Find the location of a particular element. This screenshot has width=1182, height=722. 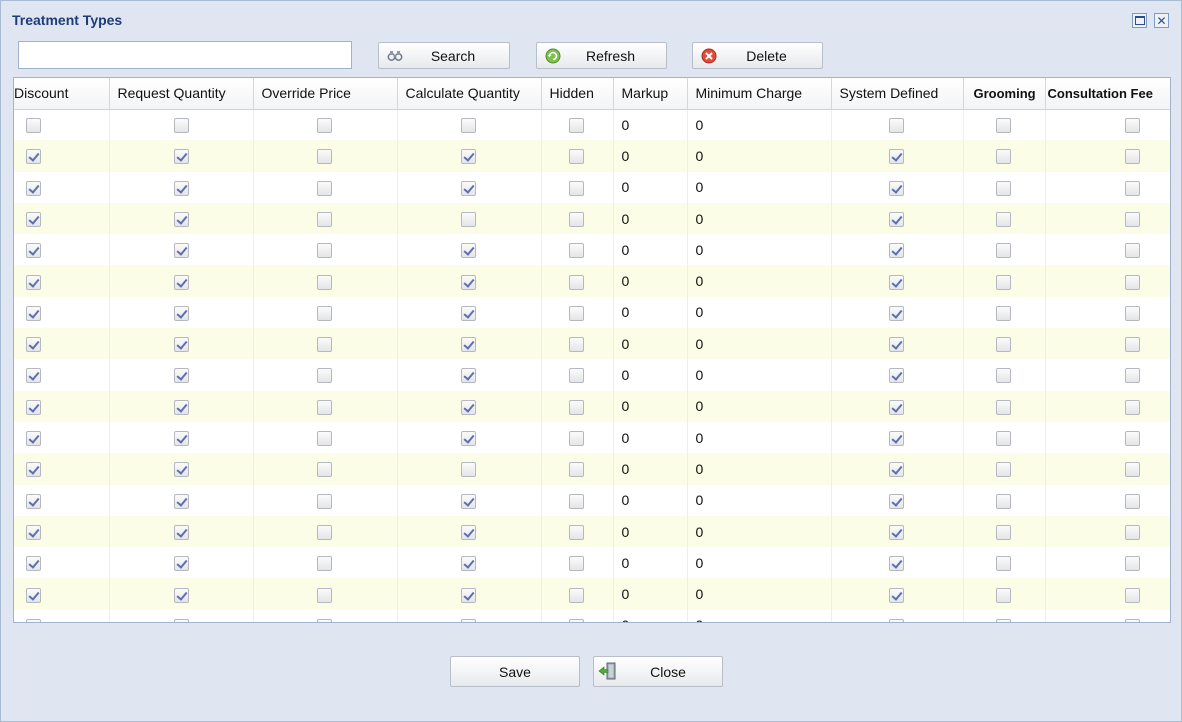

column-header-calculate-quantity: Calculate Quantity is located at coordinates (469, 94).